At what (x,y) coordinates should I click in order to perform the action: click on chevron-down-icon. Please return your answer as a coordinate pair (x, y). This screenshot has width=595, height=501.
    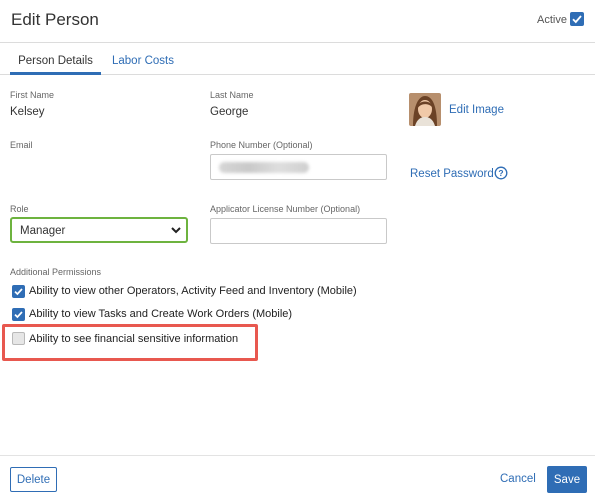
    Looking at the image, I should click on (176, 230).